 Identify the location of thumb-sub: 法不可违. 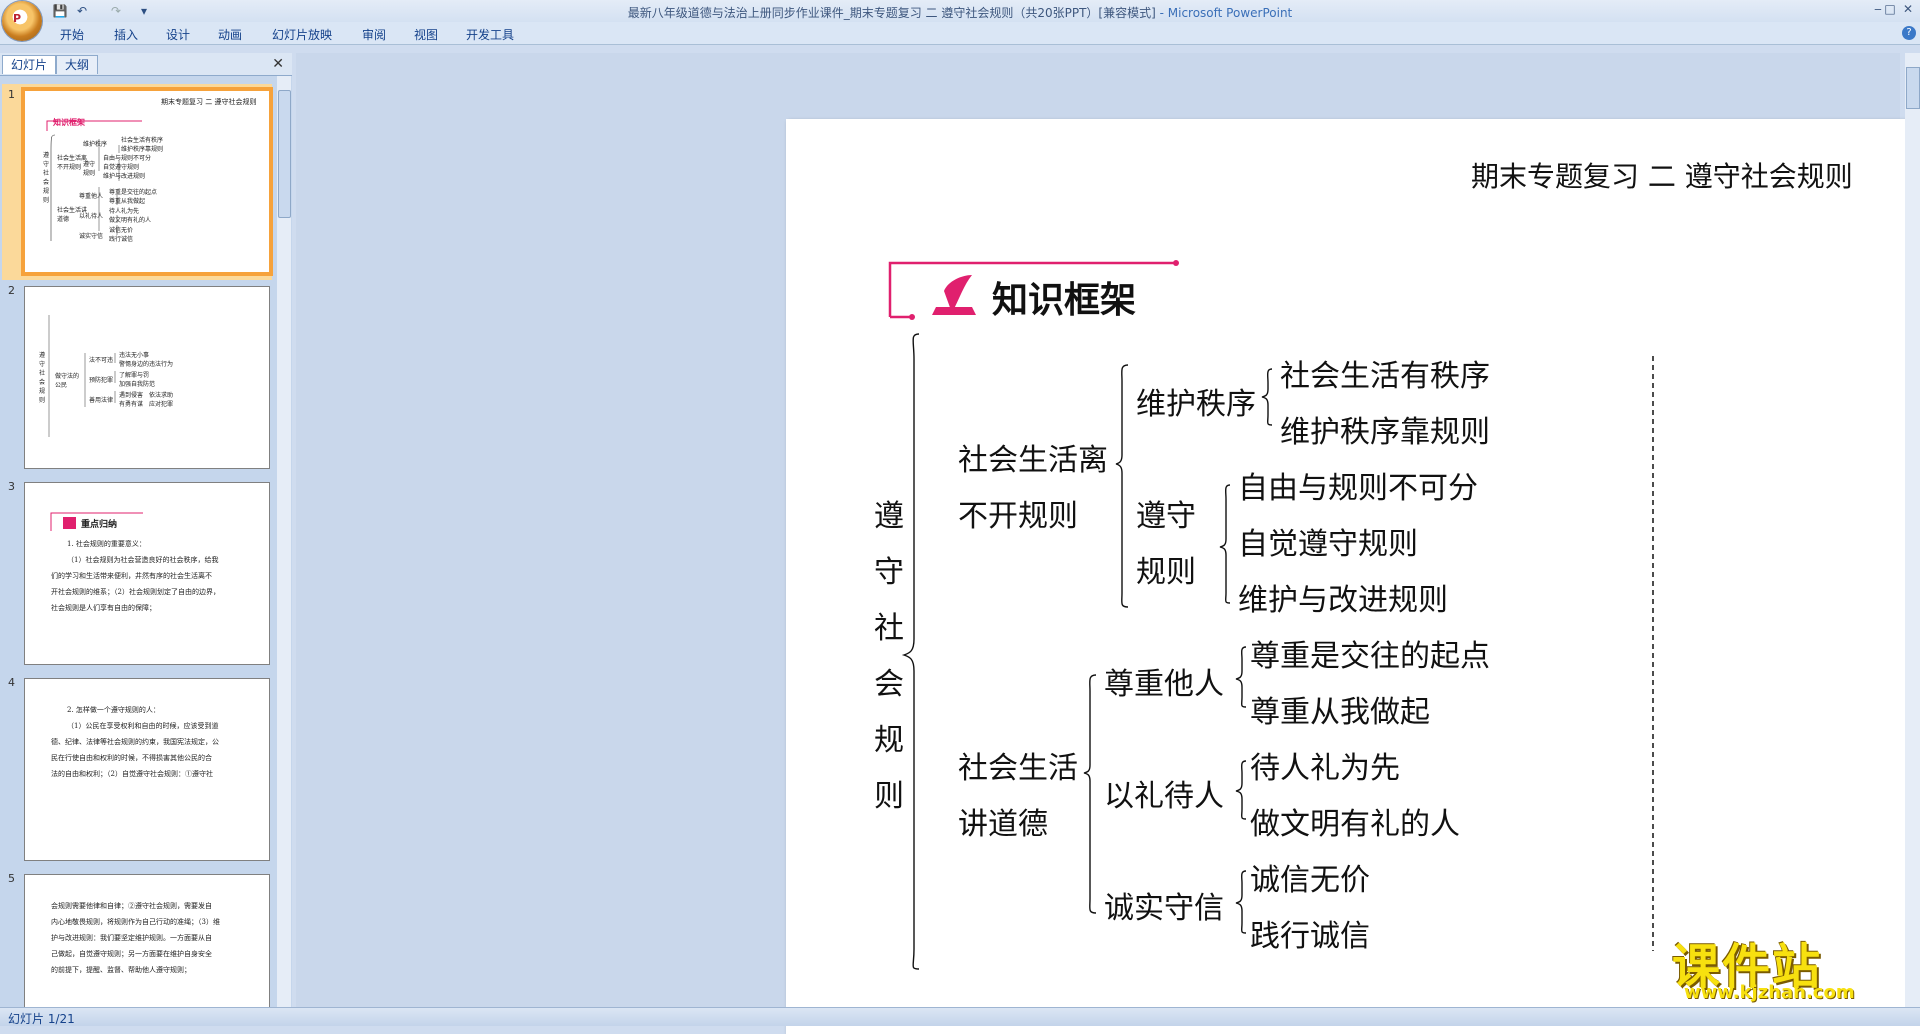
(101, 360).